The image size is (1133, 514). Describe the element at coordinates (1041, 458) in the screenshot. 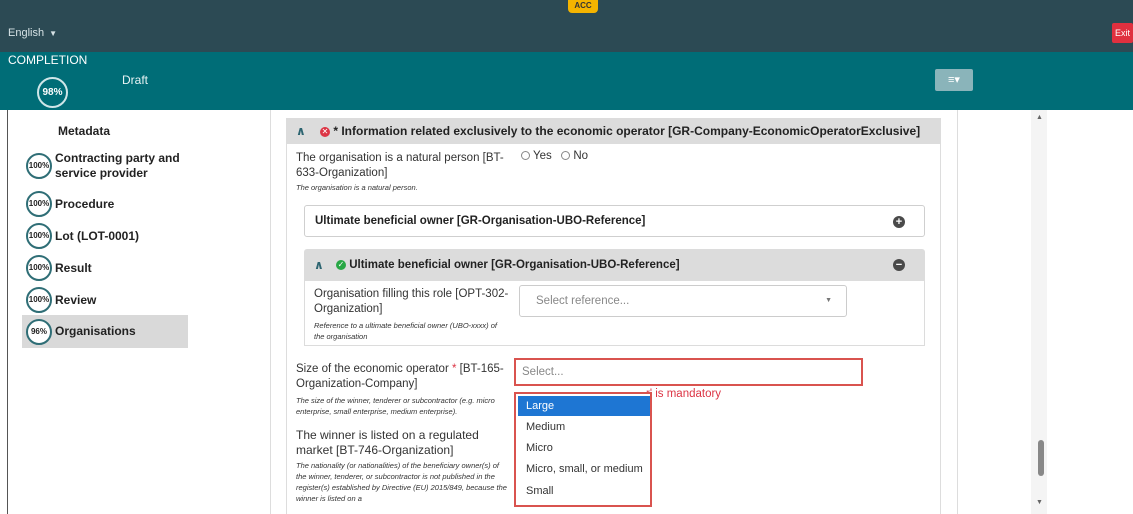

I see `scrollbar-thumb` at that location.